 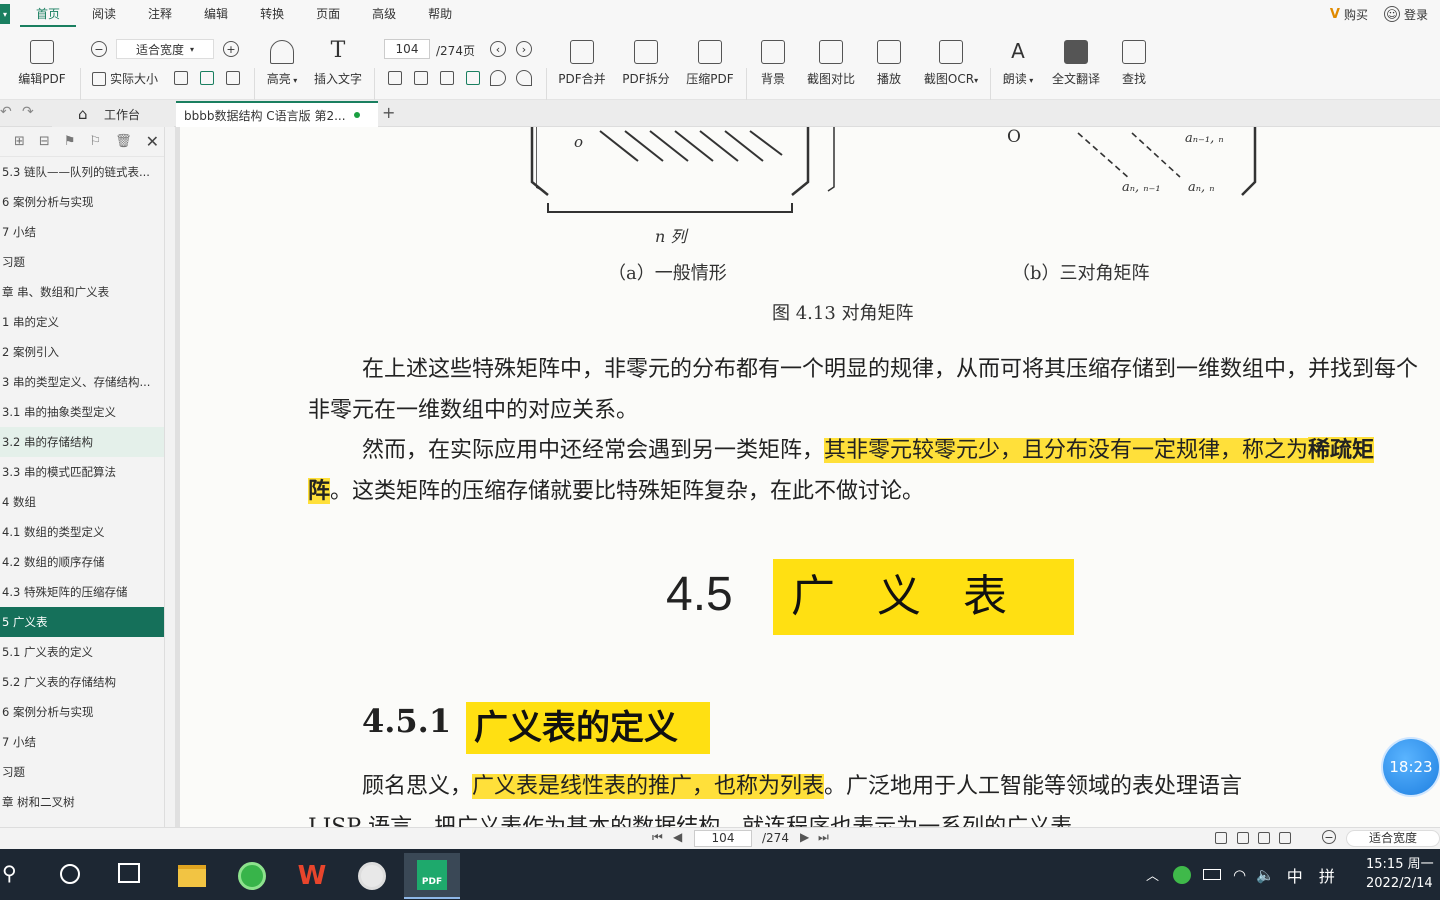 What do you see at coordinates (9, 873) in the screenshot?
I see `search-icon: ⚲` at bounding box center [9, 873].